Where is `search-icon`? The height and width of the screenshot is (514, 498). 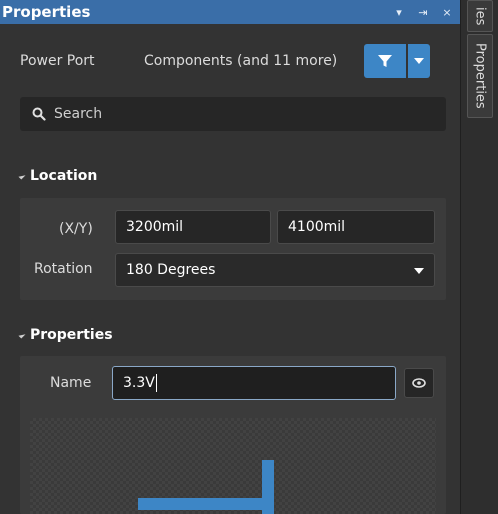
search-icon is located at coordinates (39, 114).